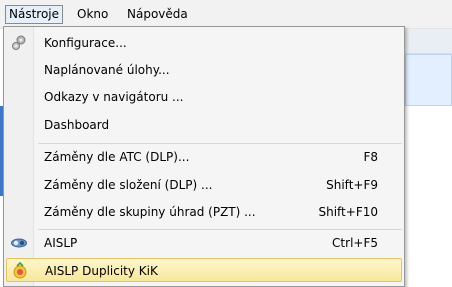 This screenshot has width=452, height=287. I want to click on menu-item-dashboard: Dashboard, so click(204, 125).